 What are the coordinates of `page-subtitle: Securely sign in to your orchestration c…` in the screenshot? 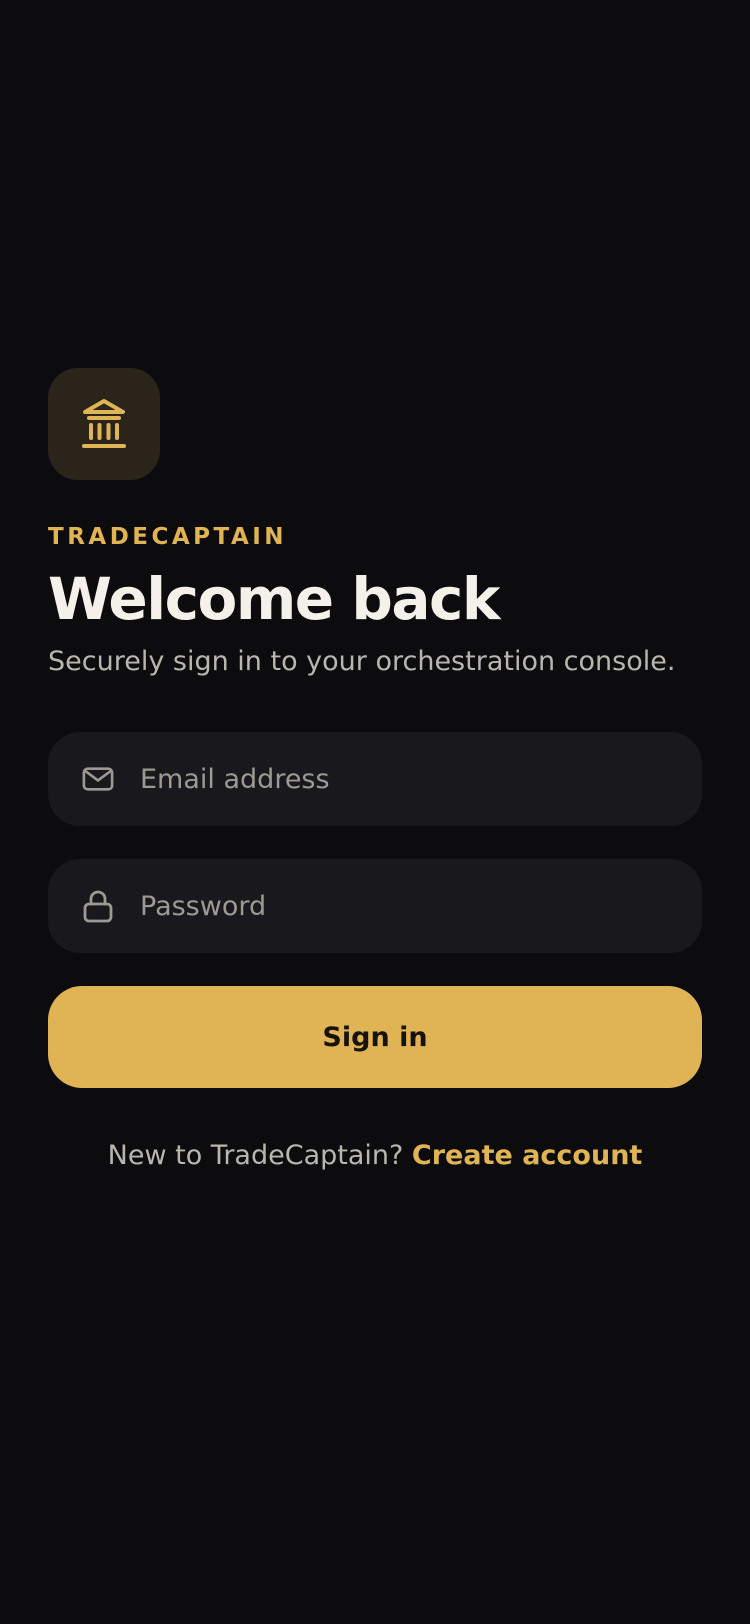 It's located at (362, 661).